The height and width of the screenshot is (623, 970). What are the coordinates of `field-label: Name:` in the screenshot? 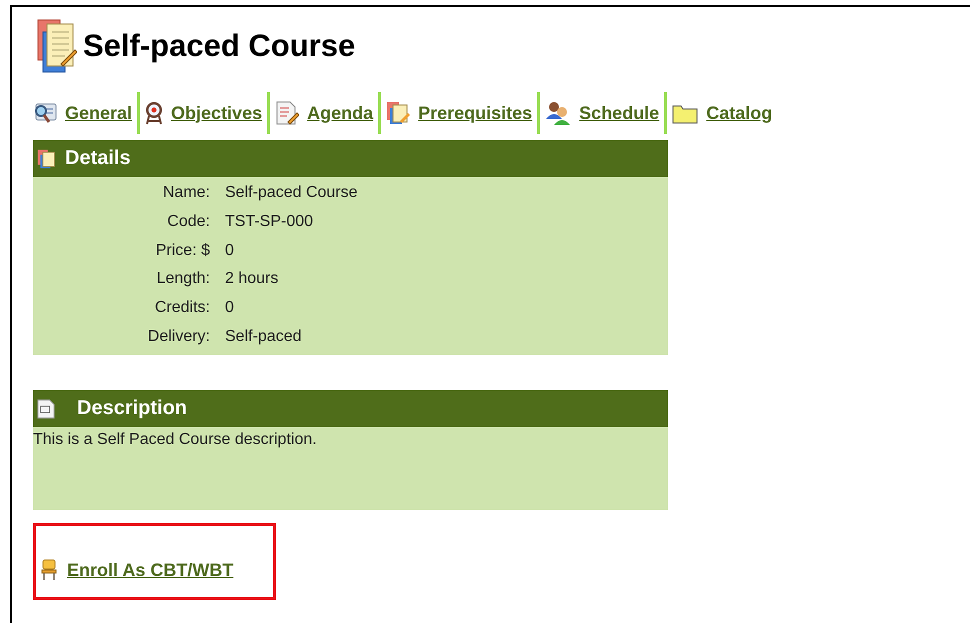 It's located at (186, 193).